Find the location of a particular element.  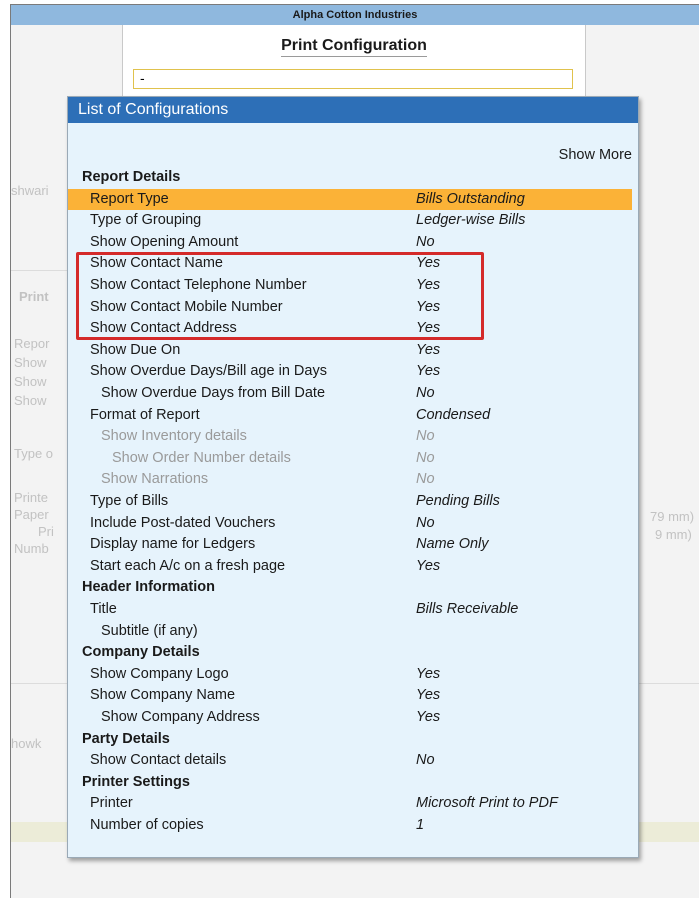

config-row: Show Order Number details No is located at coordinates (353, 458).